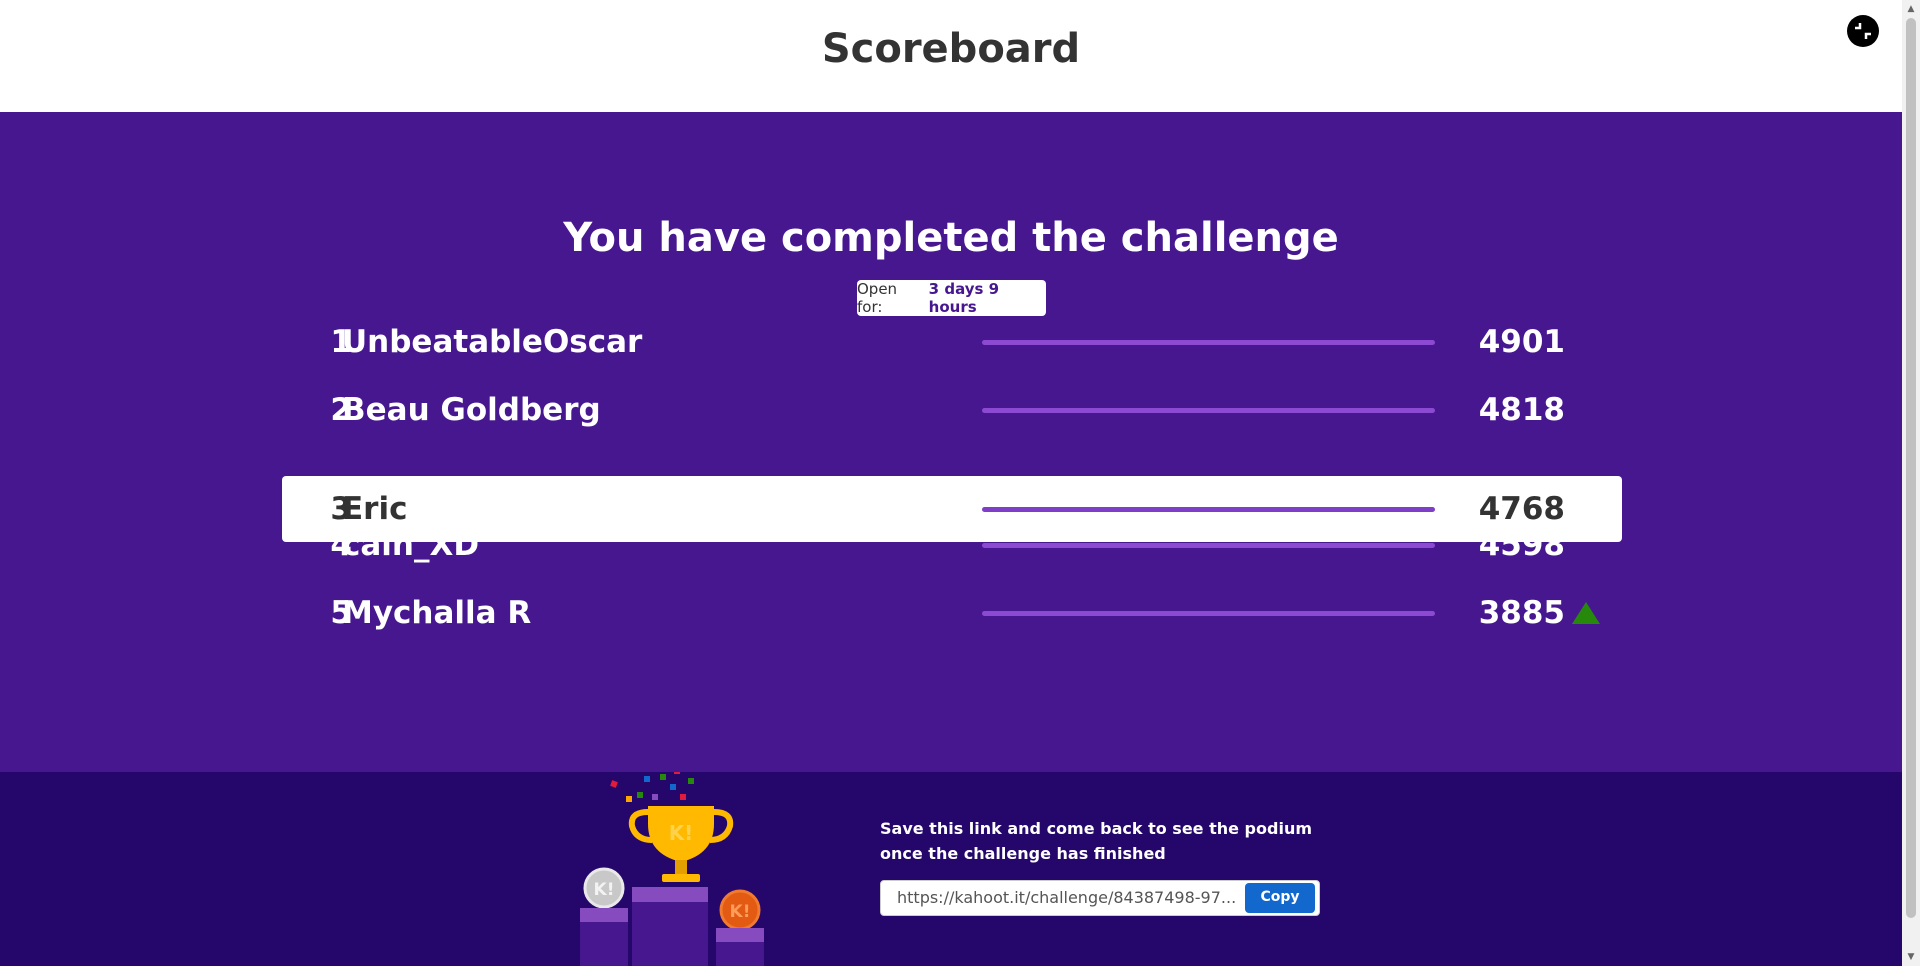 This screenshot has height=966, width=1920. I want to click on player-score: 4598, so click(1521, 545).